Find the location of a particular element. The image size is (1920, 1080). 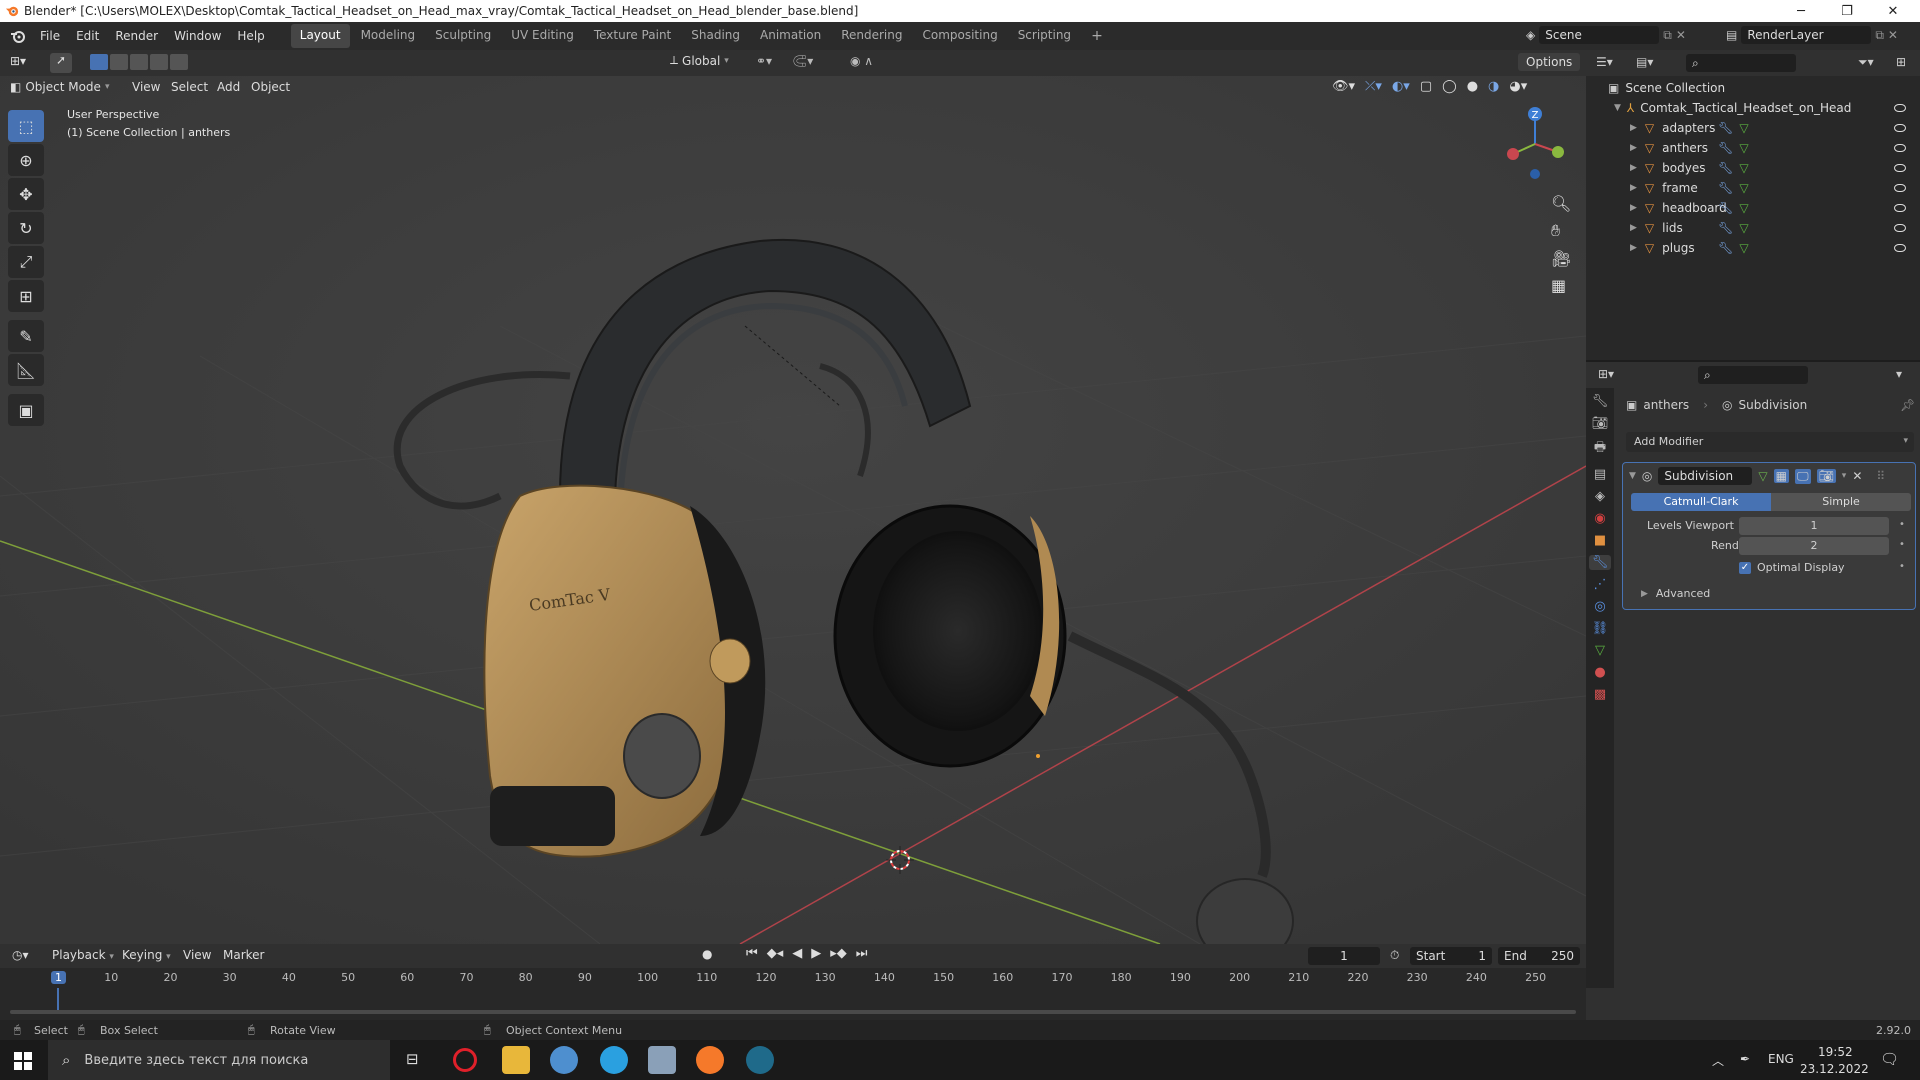

outliner-item-frame: ▶ ▽ frame 🔧︎ ▽ is located at coordinates (1753, 188).